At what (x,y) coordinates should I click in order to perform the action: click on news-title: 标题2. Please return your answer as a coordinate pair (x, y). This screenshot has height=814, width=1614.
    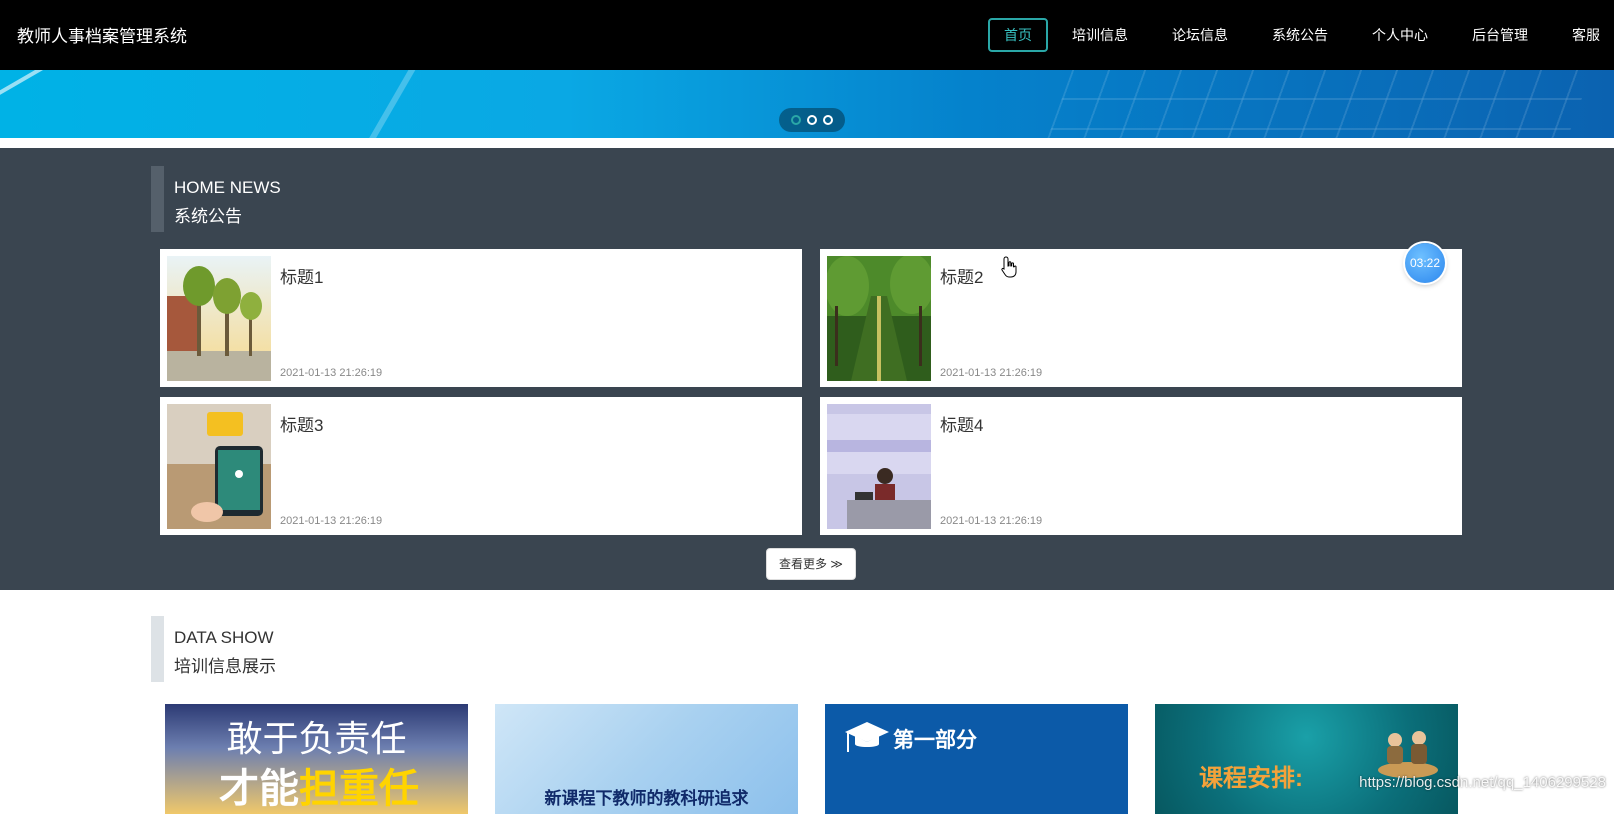
    Looking at the image, I should click on (961, 275).